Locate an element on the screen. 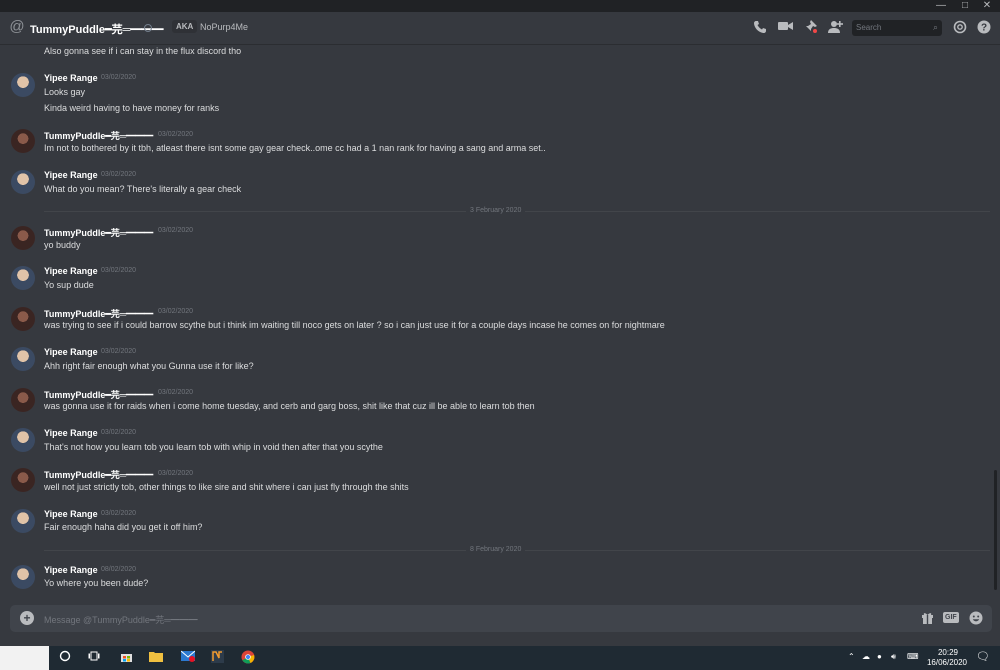 Image resolution: width=1000 pixels, height=670 pixels. at-icon: @ is located at coordinates (17, 26).